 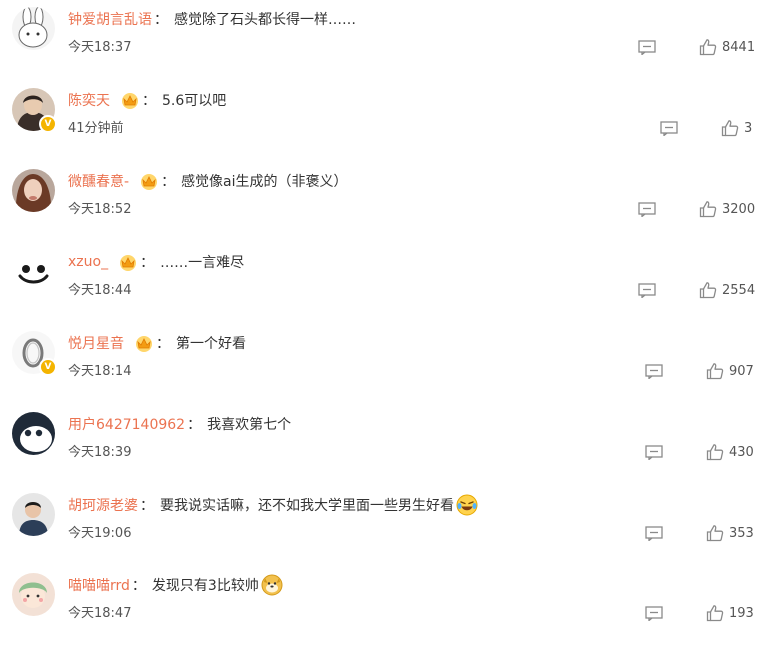 What do you see at coordinates (739, 47) in the screenshot?
I see `like-count: 8441` at bounding box center [739, 47].